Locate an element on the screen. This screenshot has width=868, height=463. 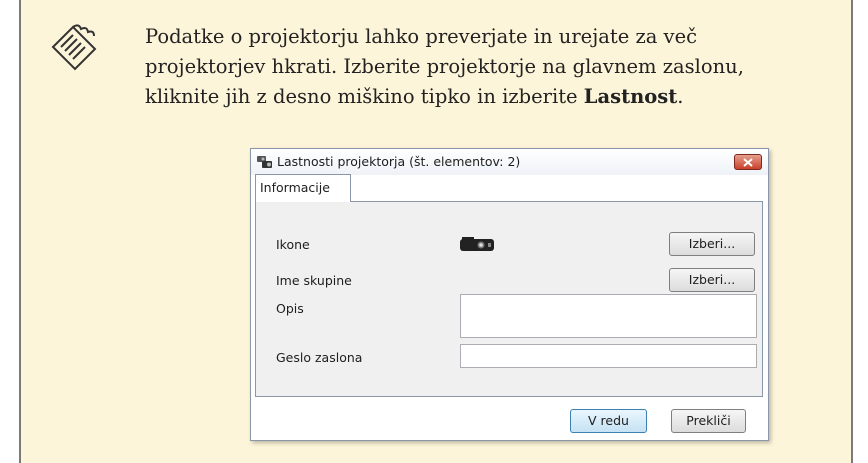
tab-informacije: Informacije is located at coordinates (303, 188).